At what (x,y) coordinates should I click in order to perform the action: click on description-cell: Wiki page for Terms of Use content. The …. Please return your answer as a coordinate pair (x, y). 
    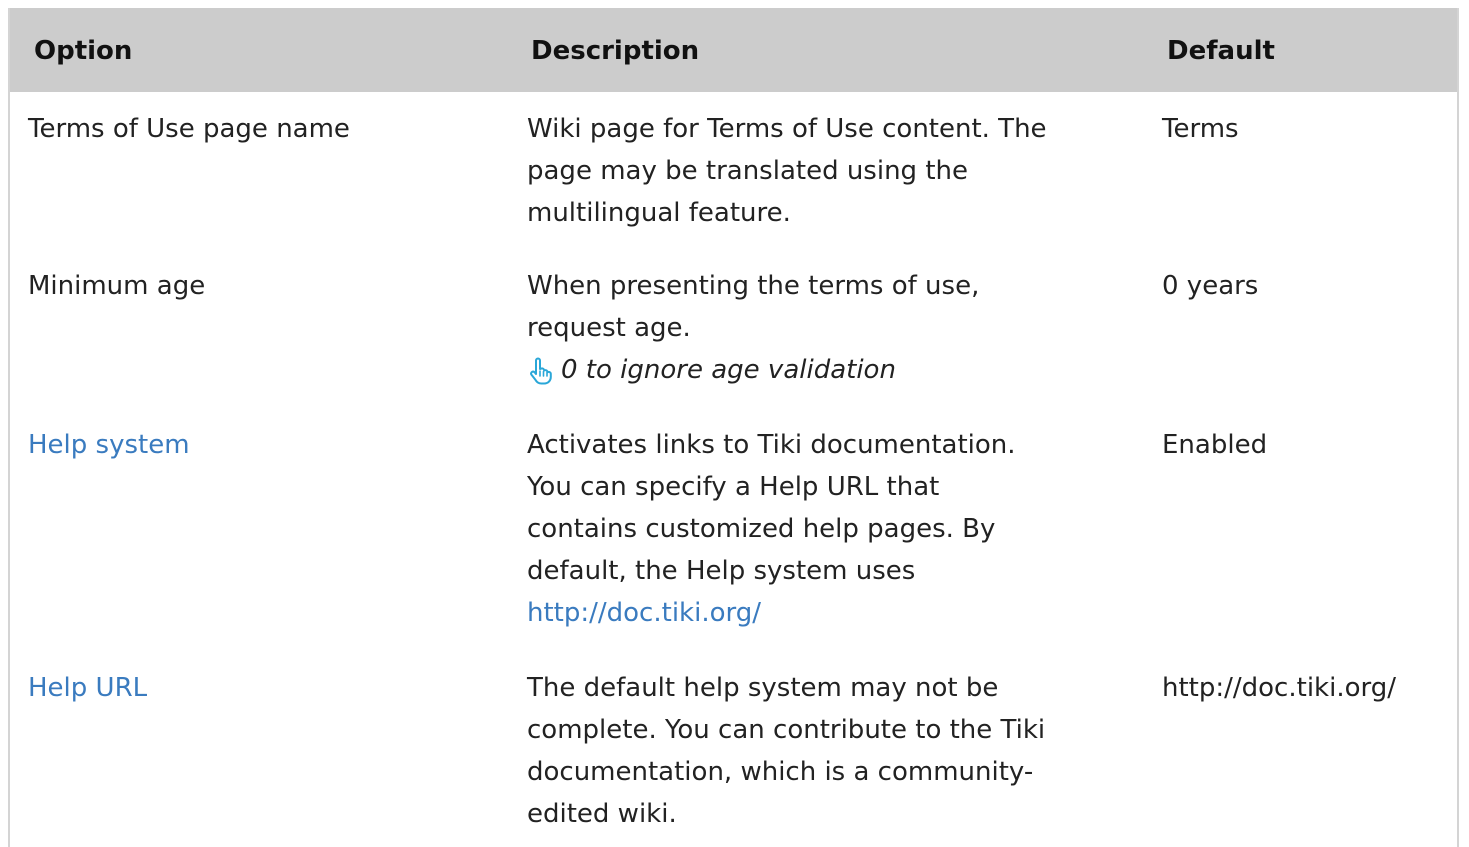
    Looking at the image, I should click on (827, 171).